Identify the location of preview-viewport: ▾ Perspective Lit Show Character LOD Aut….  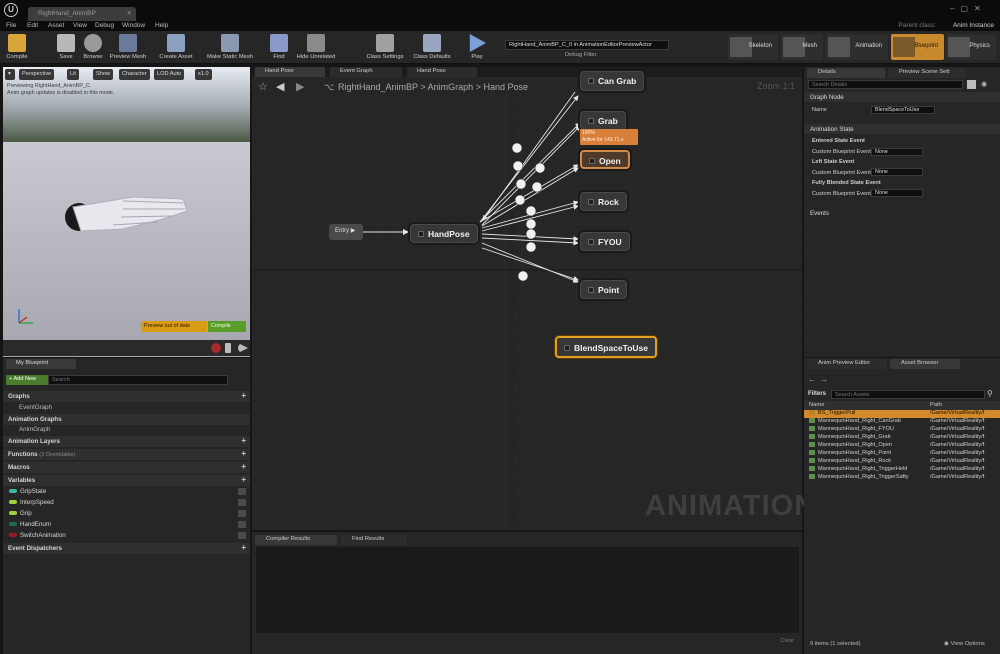
(126, 212).